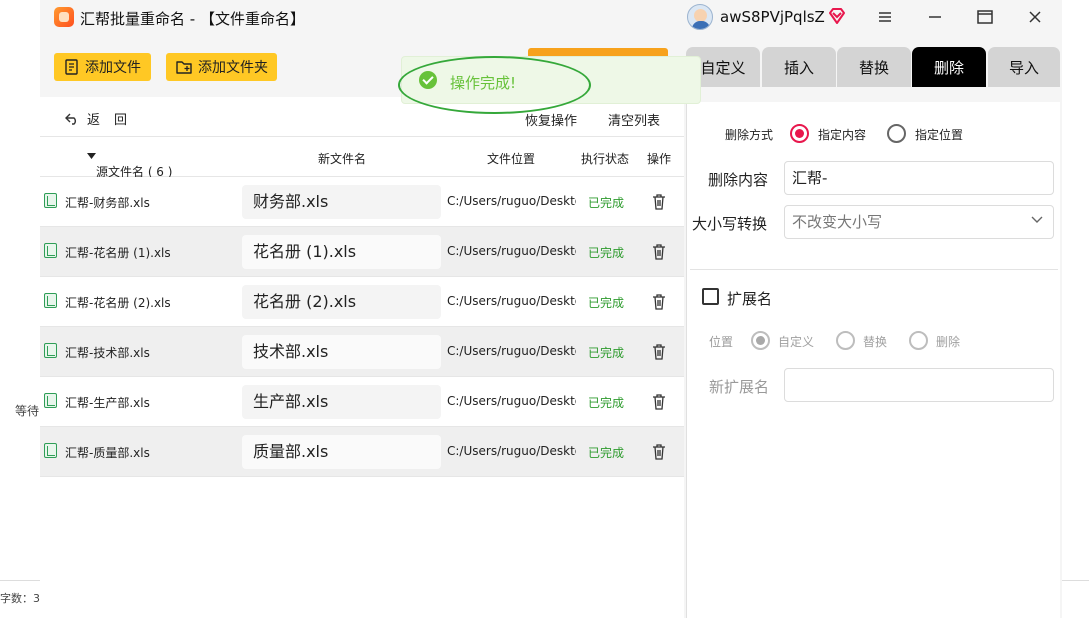 This screenshot has width=1089, height=618. Describe the element at coordinates (428, 80) in the screenshot. I see `check-circle-icon` at that location.